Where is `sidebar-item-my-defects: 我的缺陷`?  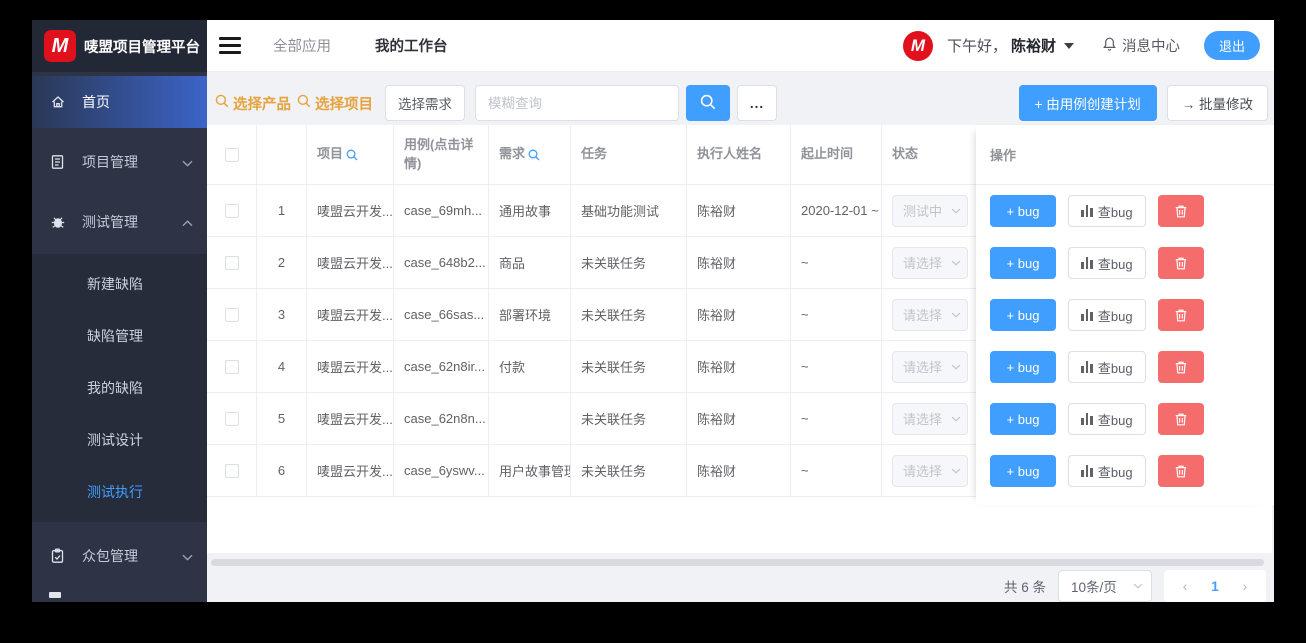
sidebar-item-my-defects: 我的缺陷 is located at coordinates (119, 388).